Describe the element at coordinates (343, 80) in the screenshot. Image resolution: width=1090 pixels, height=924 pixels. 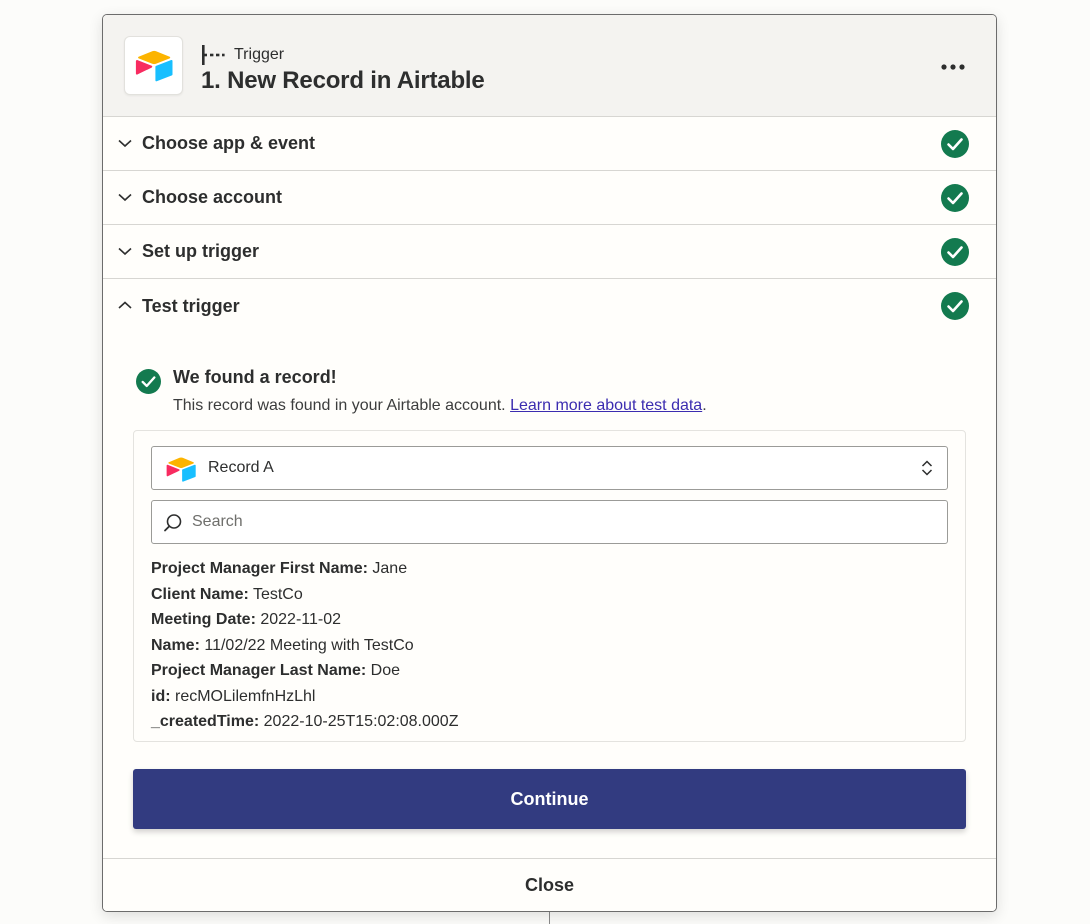
I see `step-title: 1. New Record in Airtable` at that location.